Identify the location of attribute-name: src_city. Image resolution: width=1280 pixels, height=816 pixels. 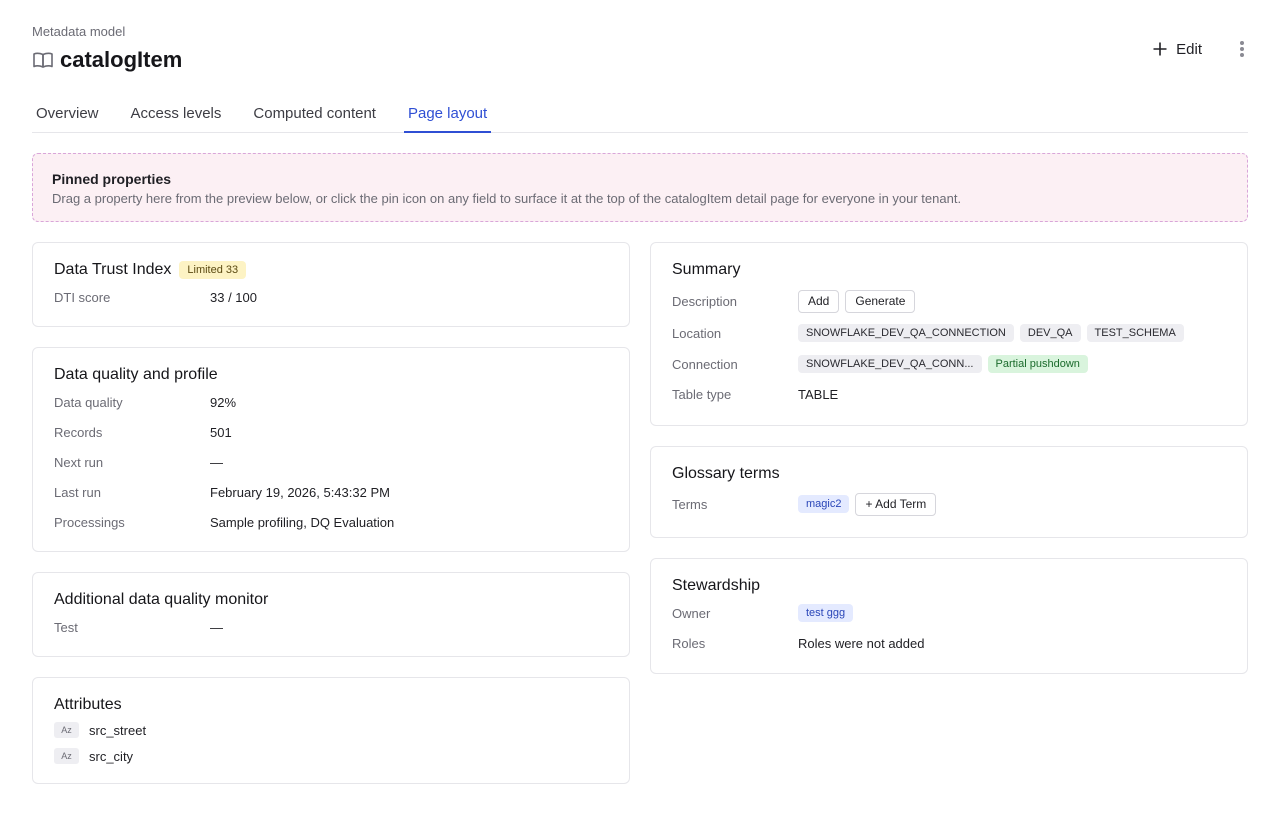
(111, 756).